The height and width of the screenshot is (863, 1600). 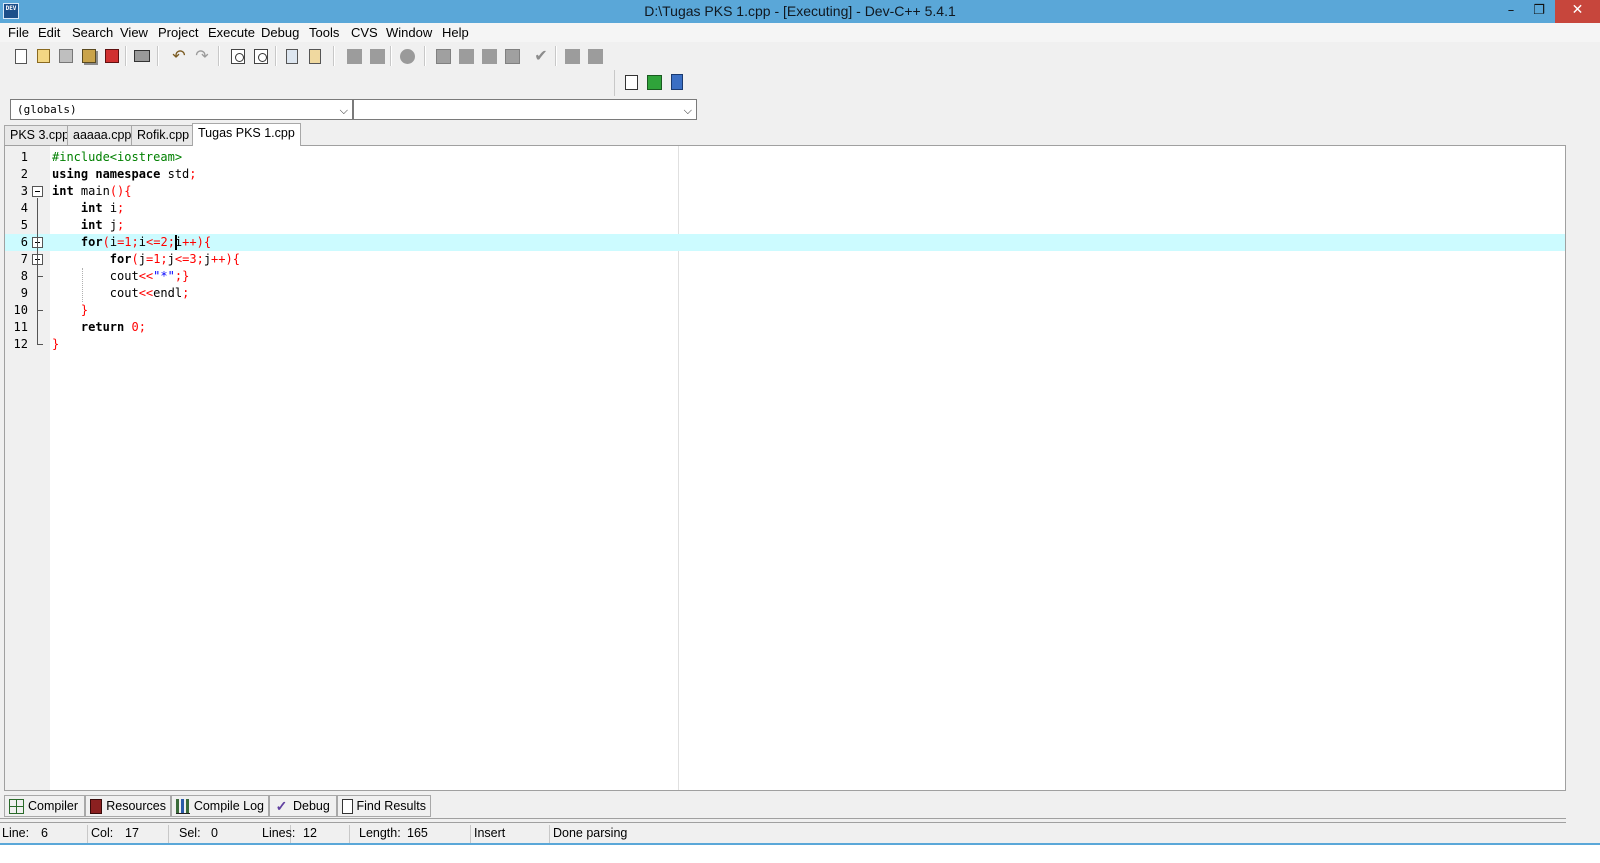 I want to click on insert-bookmark-icon, so click(x=677, y=82).